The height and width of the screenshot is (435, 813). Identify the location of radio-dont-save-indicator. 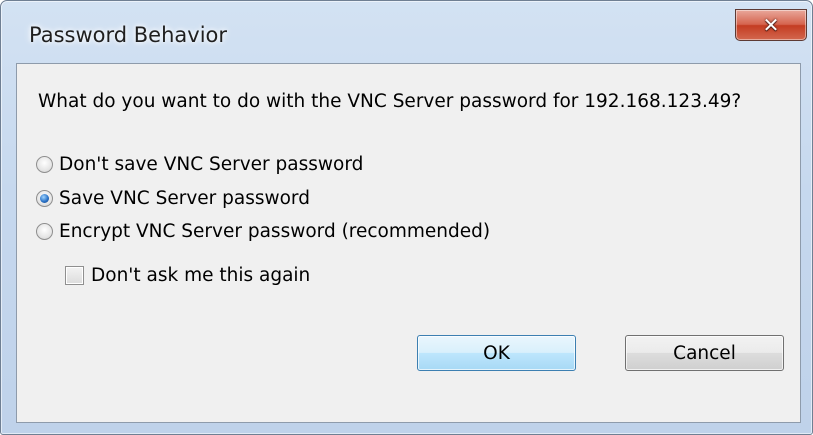
(44, 164).